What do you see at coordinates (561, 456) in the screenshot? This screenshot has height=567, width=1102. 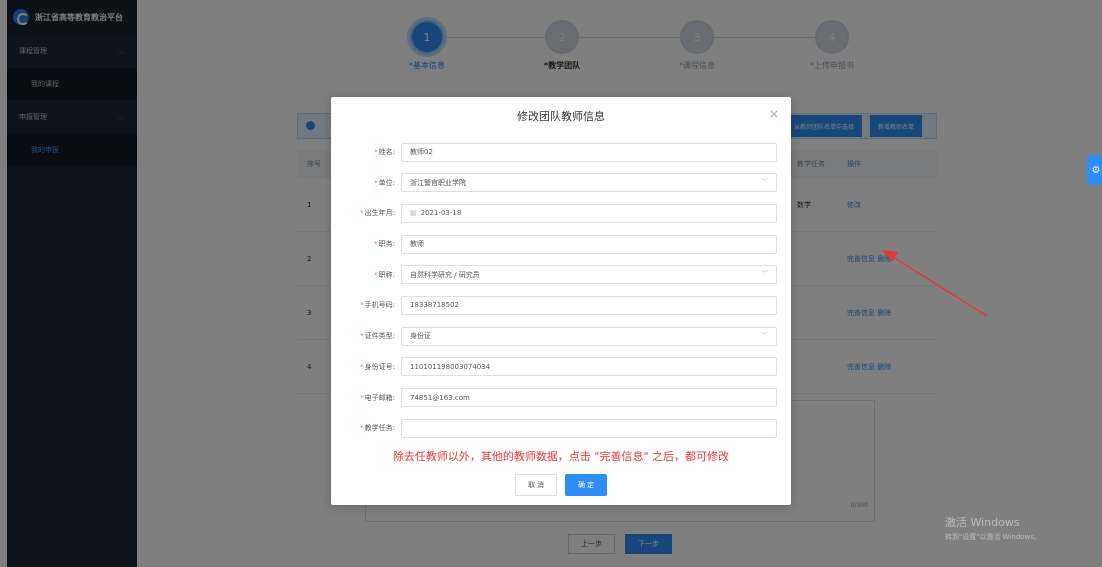 I see `annotation-note: 除去任教师以外，其他的教师数据，点击 "完善信息" 之后，都可修改` at bounding box center [561, 456].